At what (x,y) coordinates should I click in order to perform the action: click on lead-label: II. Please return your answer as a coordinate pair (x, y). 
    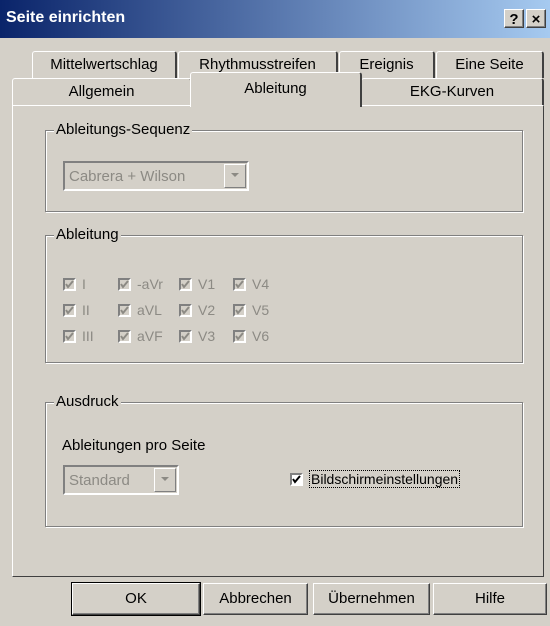
    Looking at the image, I should click on (86, 310).